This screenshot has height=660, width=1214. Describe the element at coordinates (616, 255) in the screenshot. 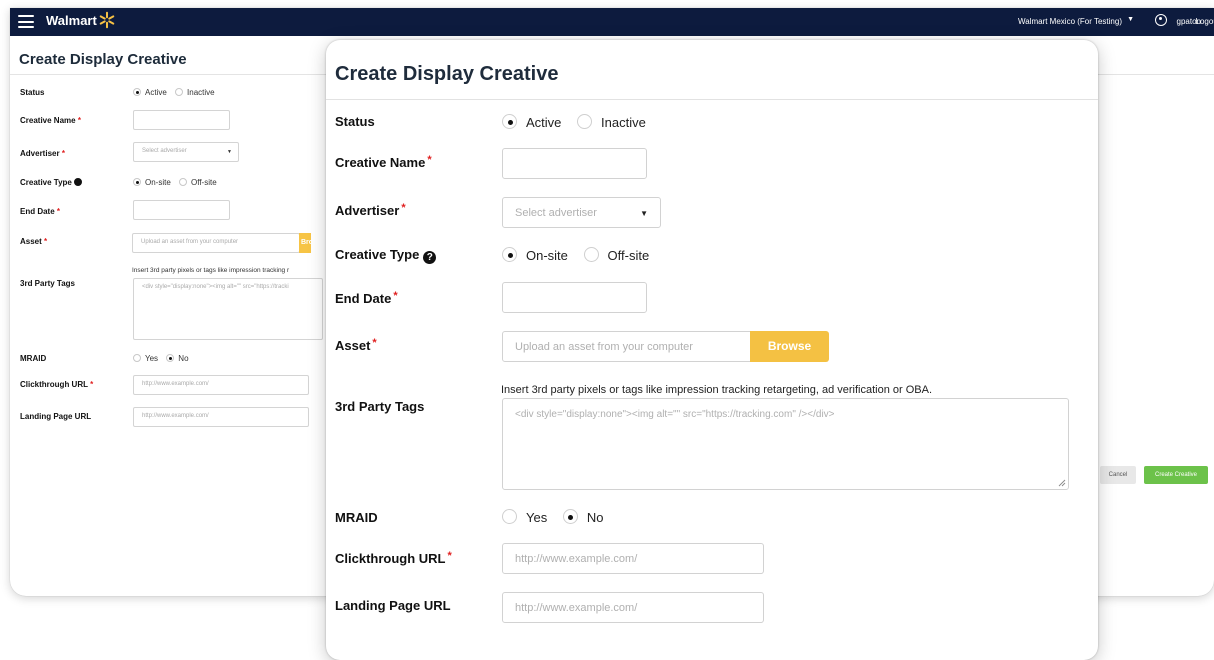

I see `radio-offsite: Off-site` at that location.